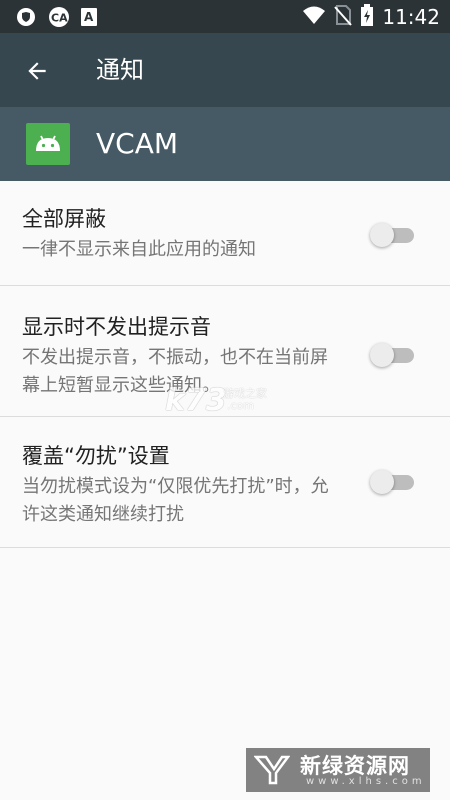 Image resolution: width=450 pixels, height=800 pixels. Describe the element at coordinates (116, 327) in the screenshot. I see `setting-title: 显示时不发出提示音` at that location.